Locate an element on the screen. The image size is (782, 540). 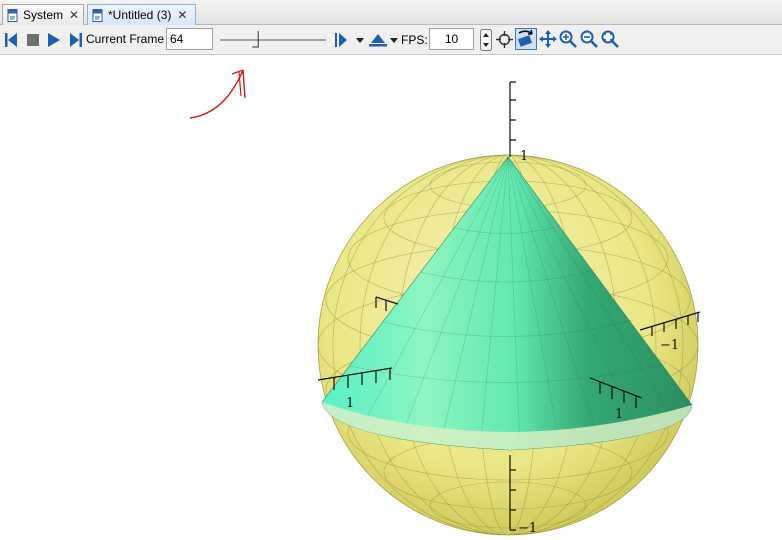
point-probe-button is located at coordinates (504, 39).